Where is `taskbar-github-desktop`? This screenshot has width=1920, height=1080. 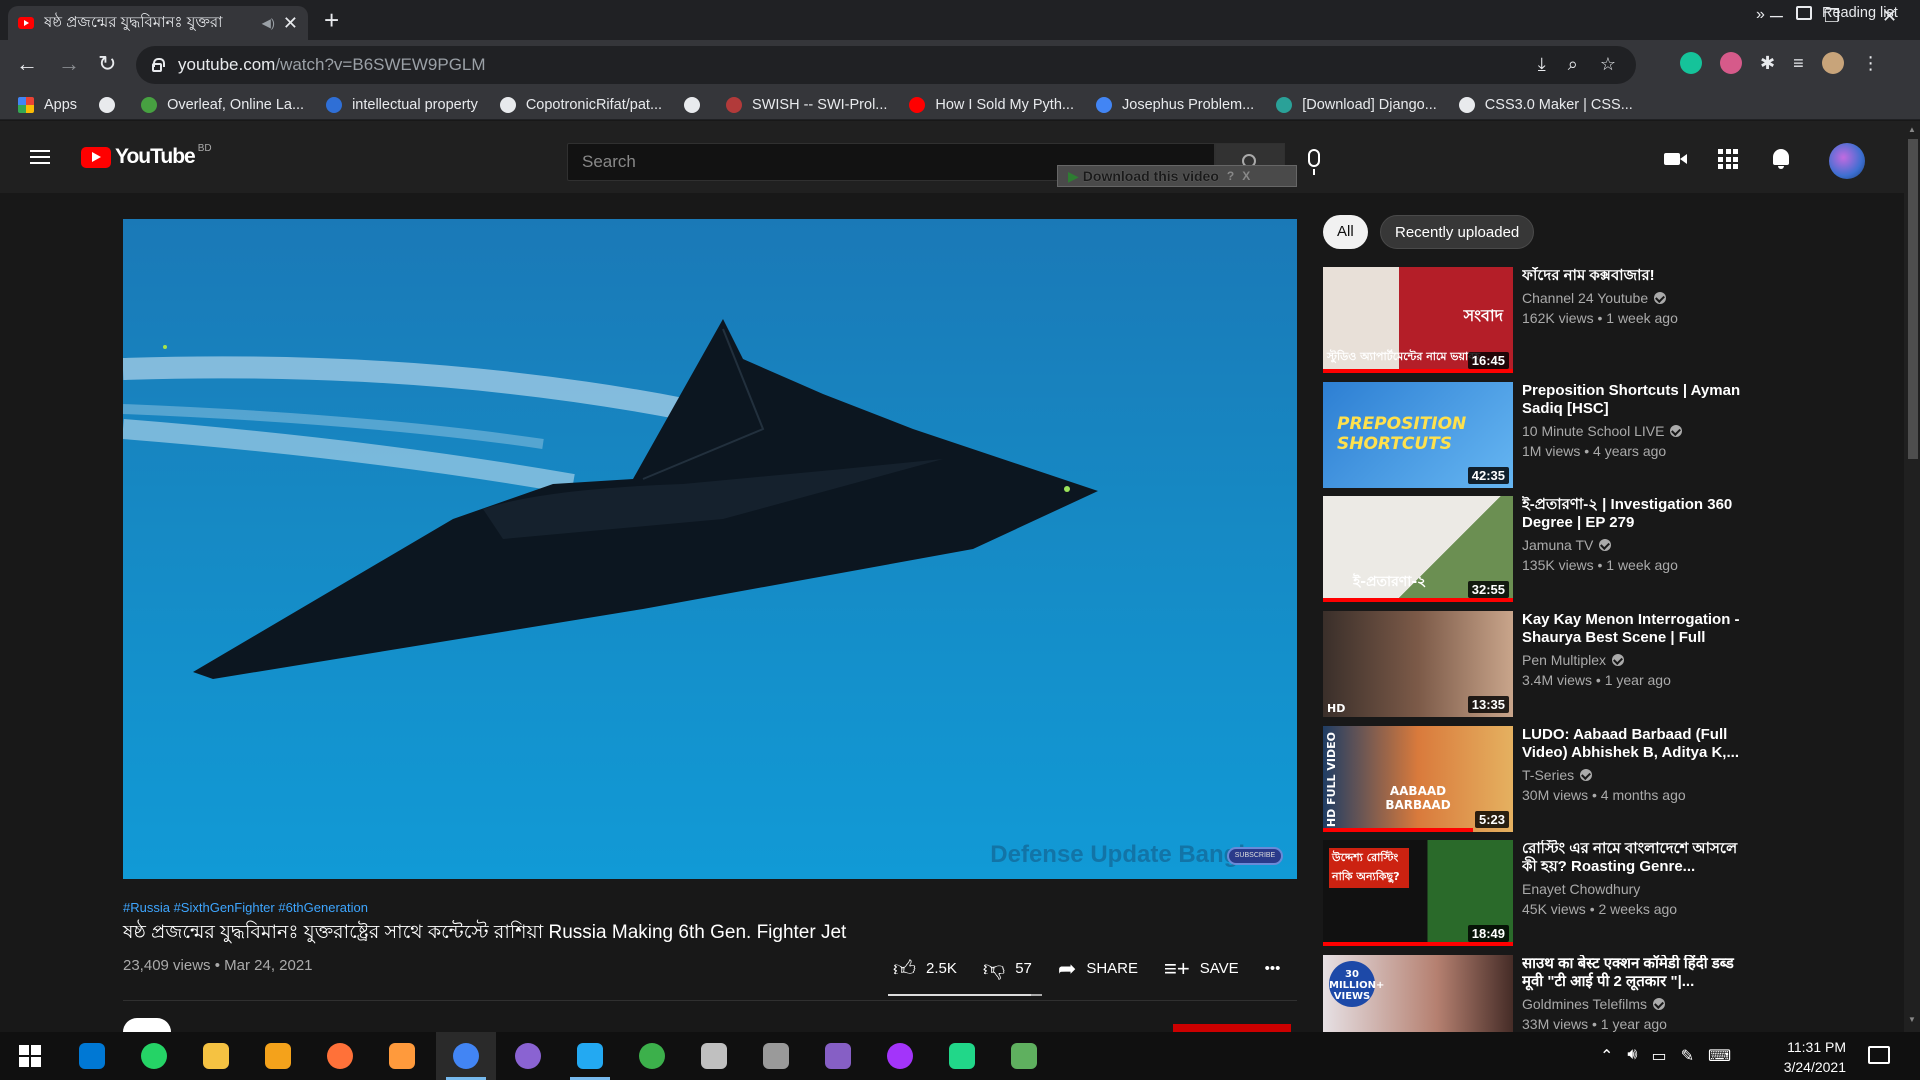
taskbar-github-desktop is located at coordinates (528, 1056).